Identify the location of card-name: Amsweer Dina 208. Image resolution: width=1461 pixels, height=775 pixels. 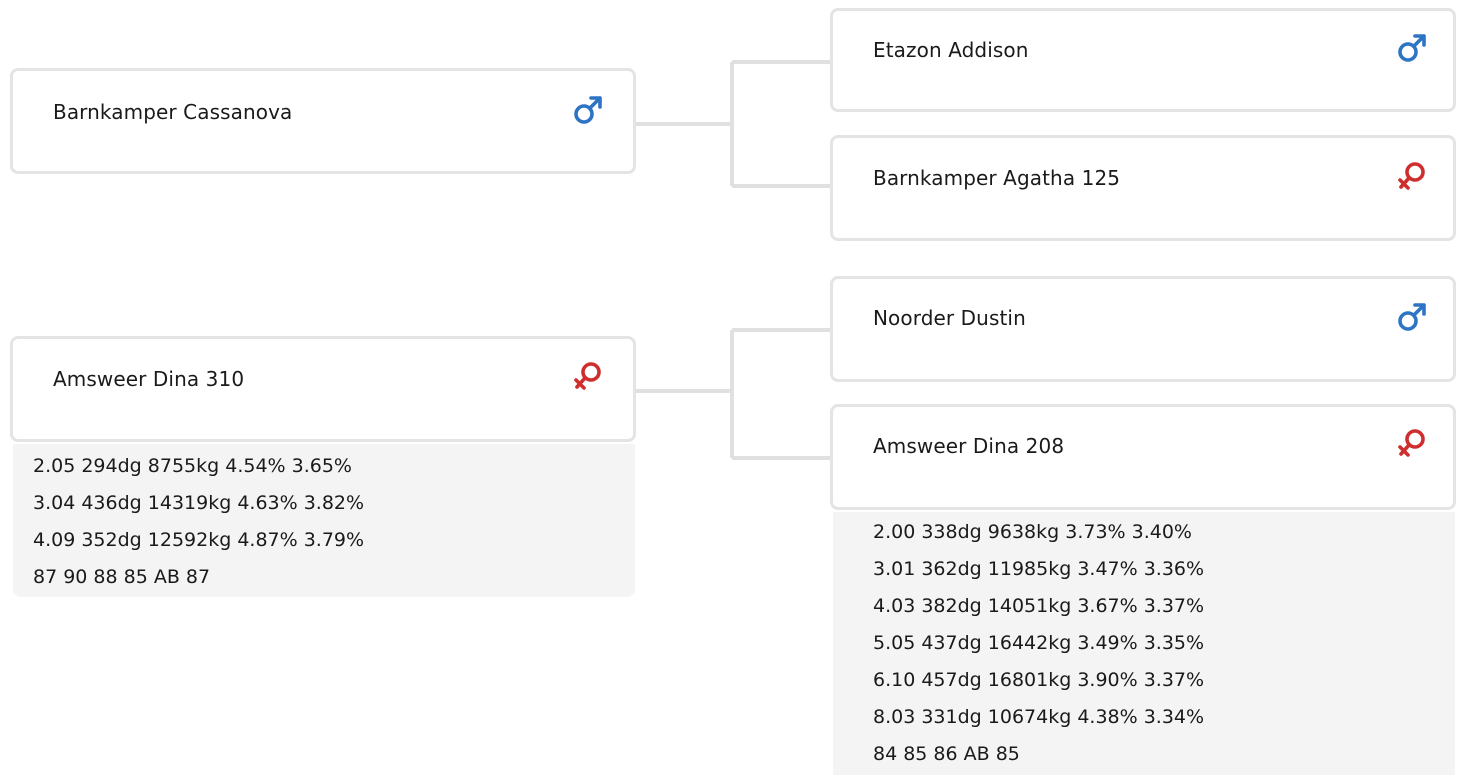
(969, 446).